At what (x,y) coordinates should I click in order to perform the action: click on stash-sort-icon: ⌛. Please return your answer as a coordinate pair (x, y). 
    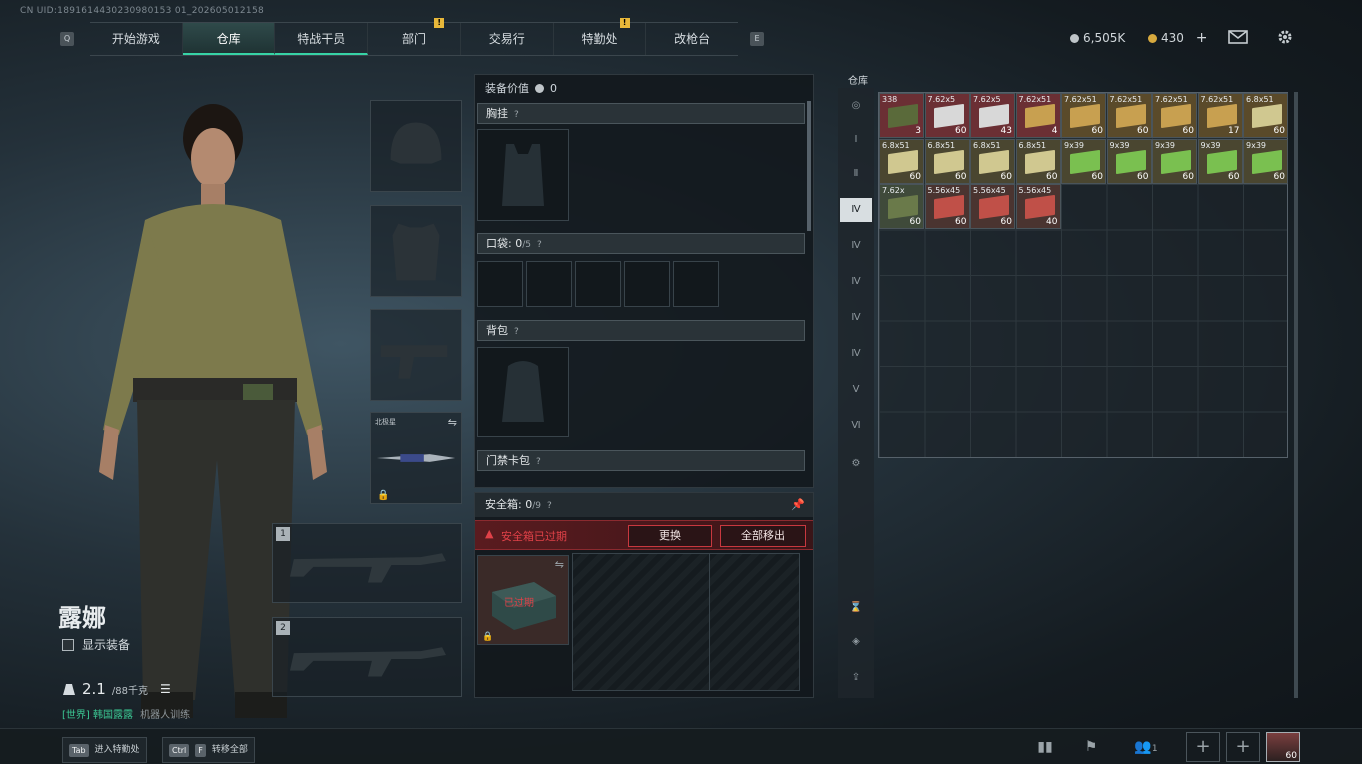
    Looking at the image, I should click on (856, 608).